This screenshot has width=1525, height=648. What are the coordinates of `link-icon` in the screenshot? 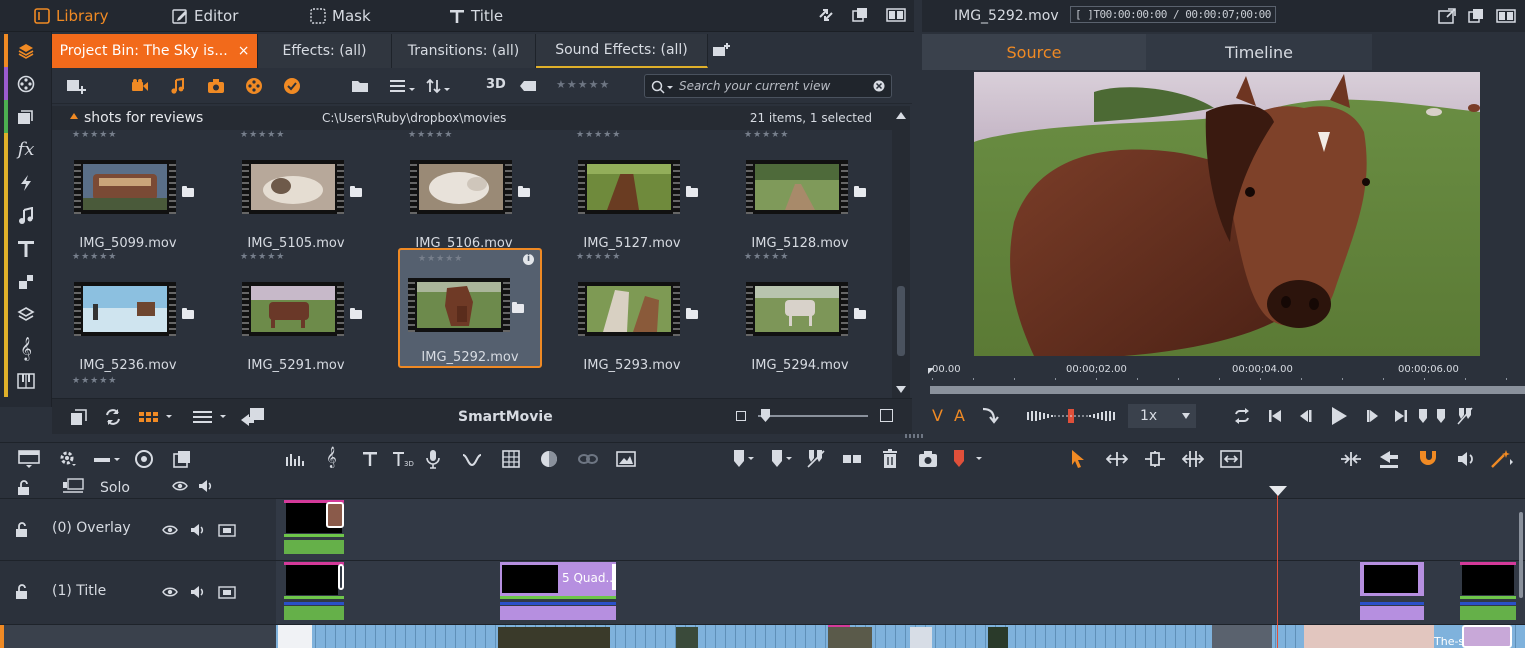 It's located at (588, 459).